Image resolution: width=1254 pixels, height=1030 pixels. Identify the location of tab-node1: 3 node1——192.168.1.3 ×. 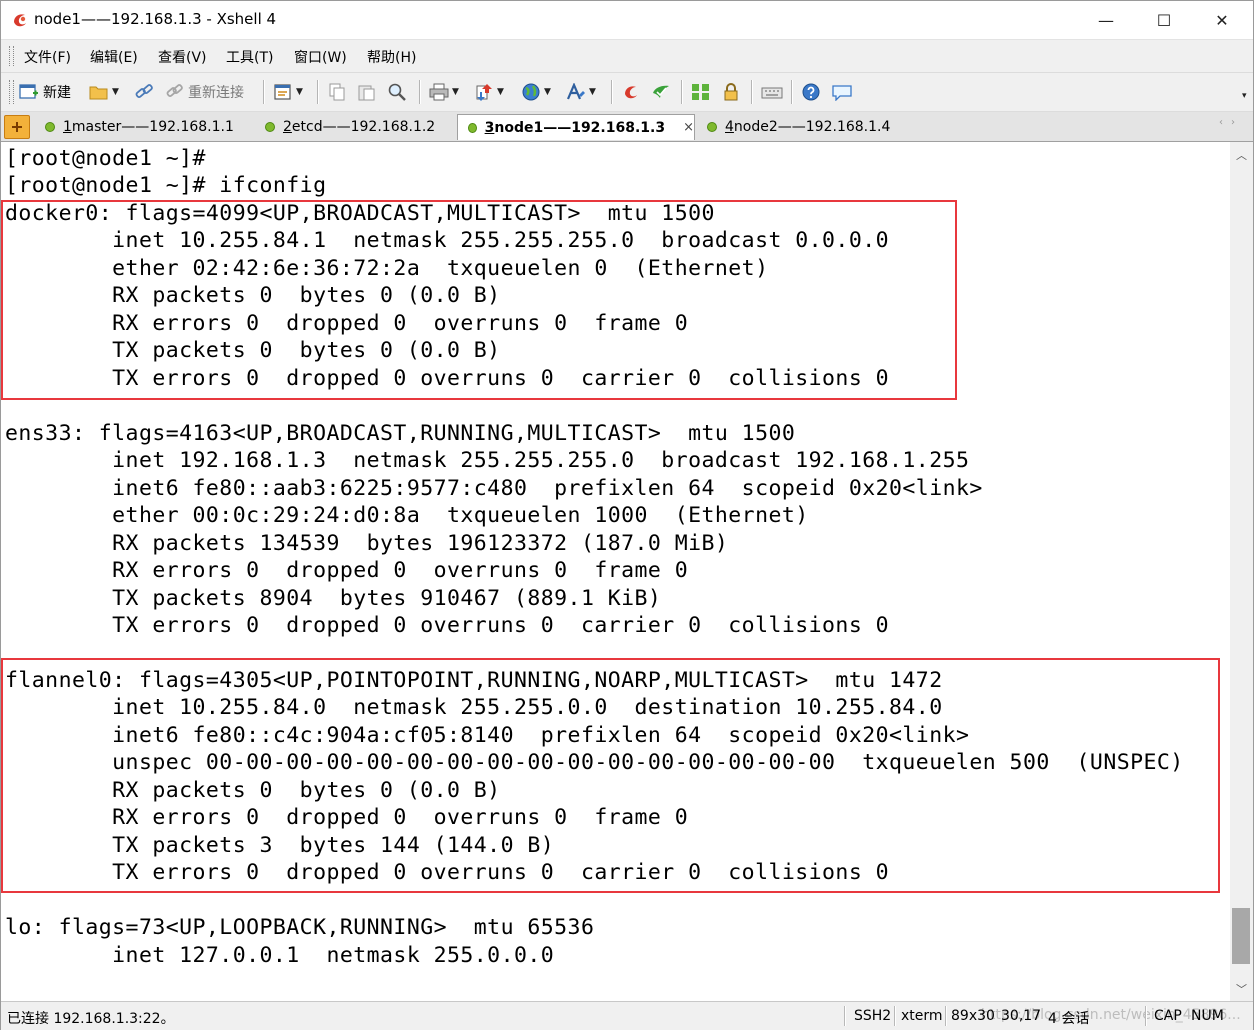
(576, 127).